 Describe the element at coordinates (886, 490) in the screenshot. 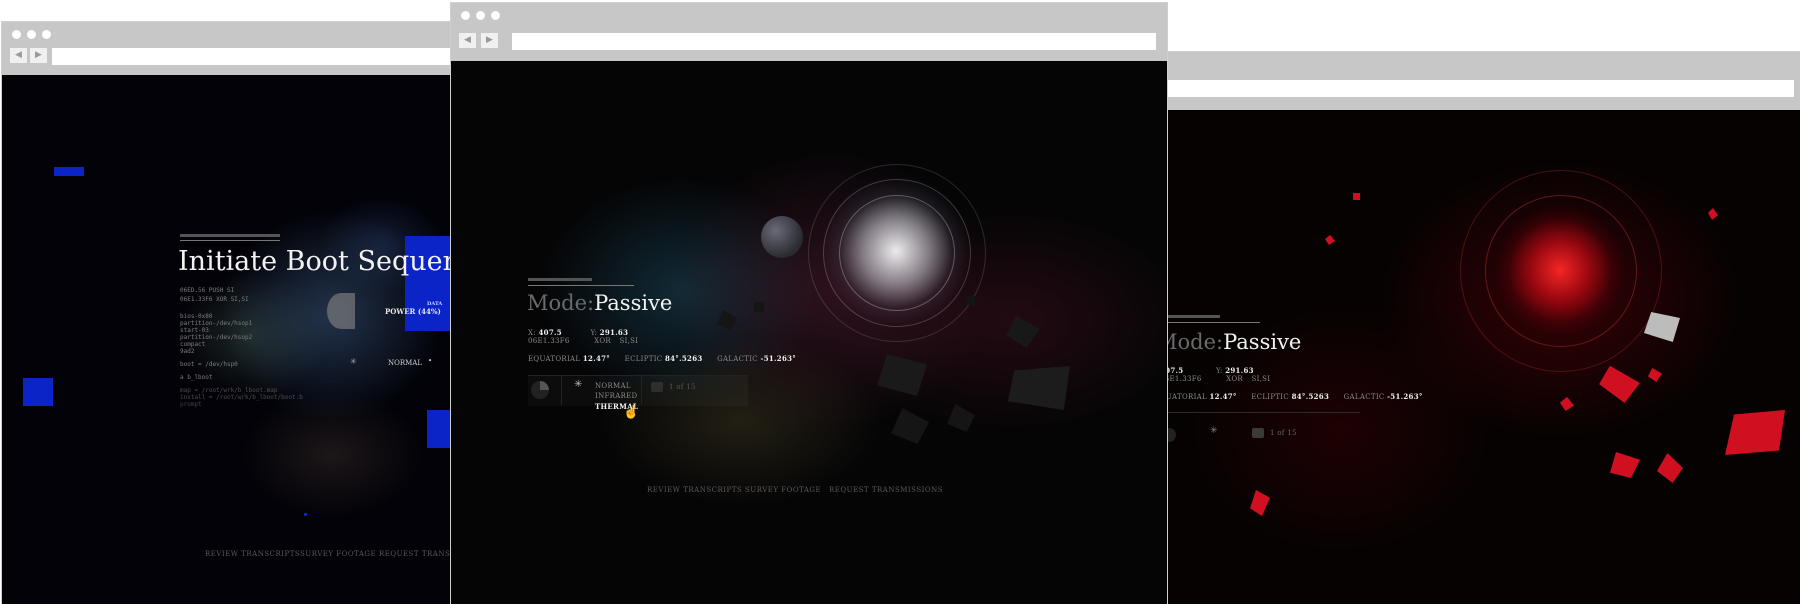

I see `footer-link-transmissions: REQUEST TRANSMISSIONS` at that location.